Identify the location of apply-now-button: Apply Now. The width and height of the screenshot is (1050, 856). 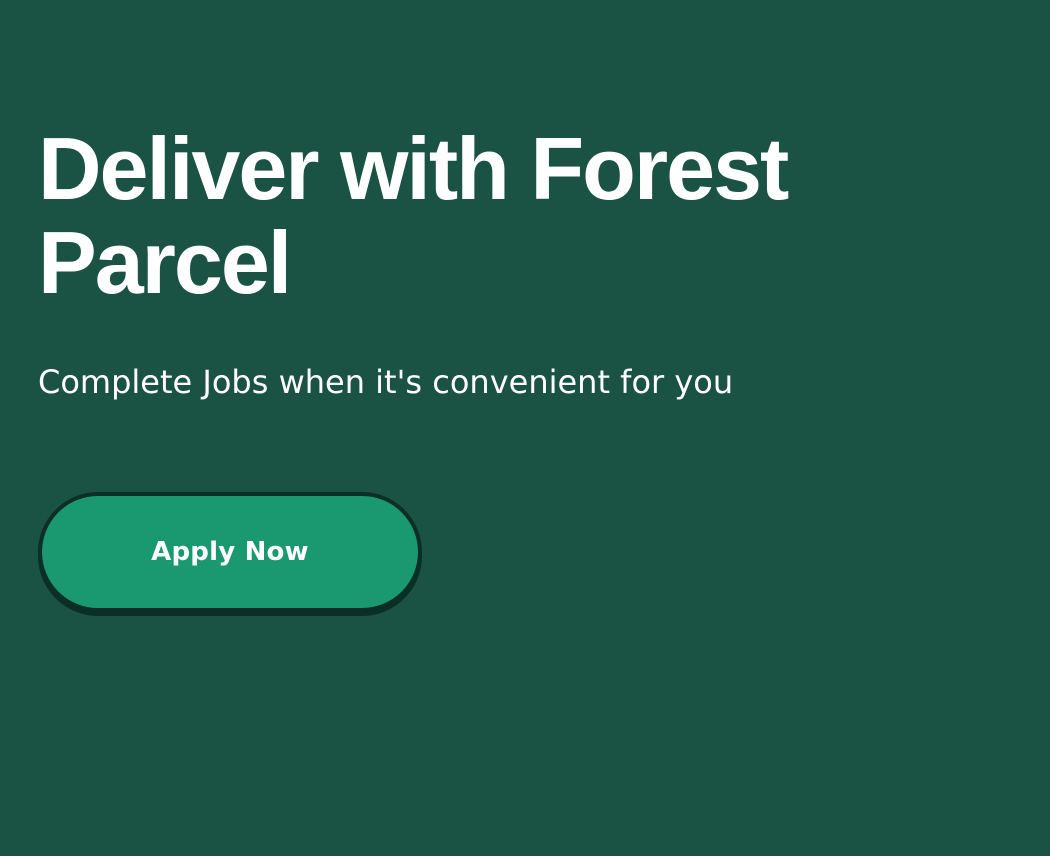
(230, 552).